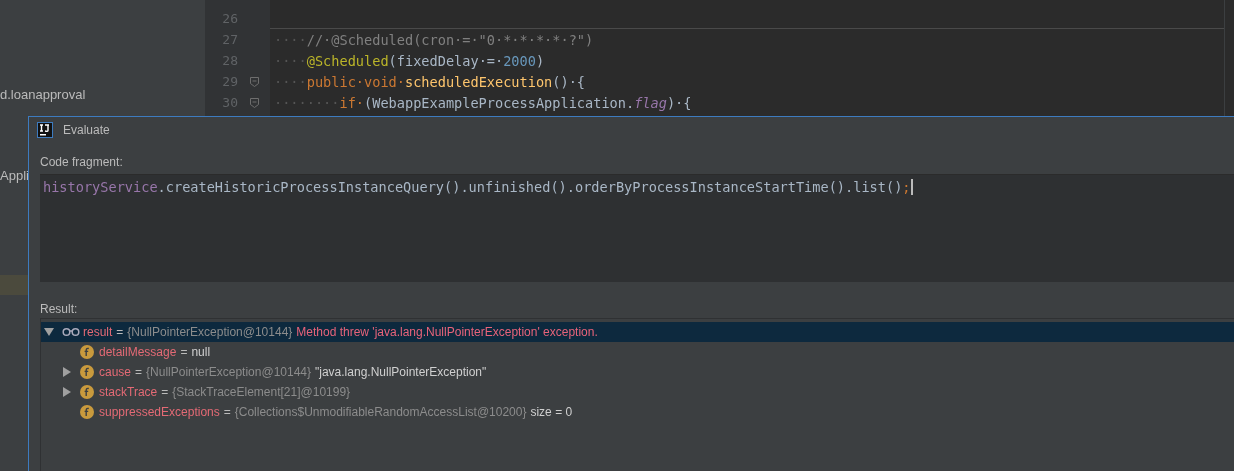 The image size is (1234, 471). Describe the element at coordinates (71, 332) in the screenshot. I see `glasses-icon` at that location.